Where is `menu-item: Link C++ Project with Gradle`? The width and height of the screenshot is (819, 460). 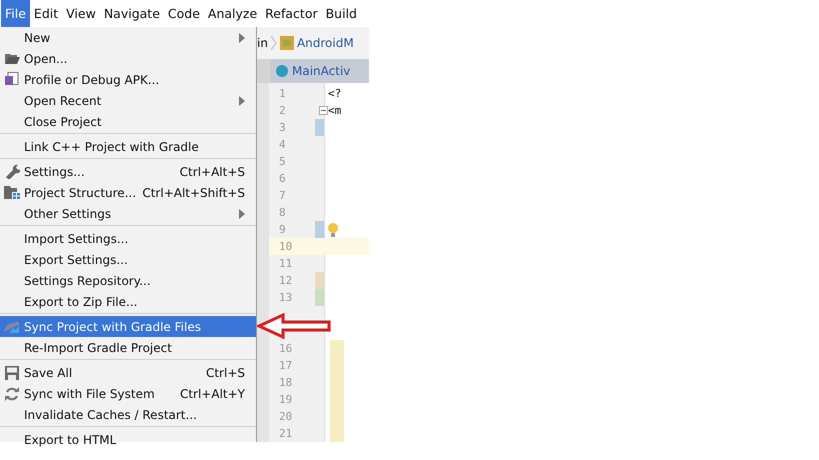
menu-item: Link C++ Project with Gradle is located at coordinates (128, 146).